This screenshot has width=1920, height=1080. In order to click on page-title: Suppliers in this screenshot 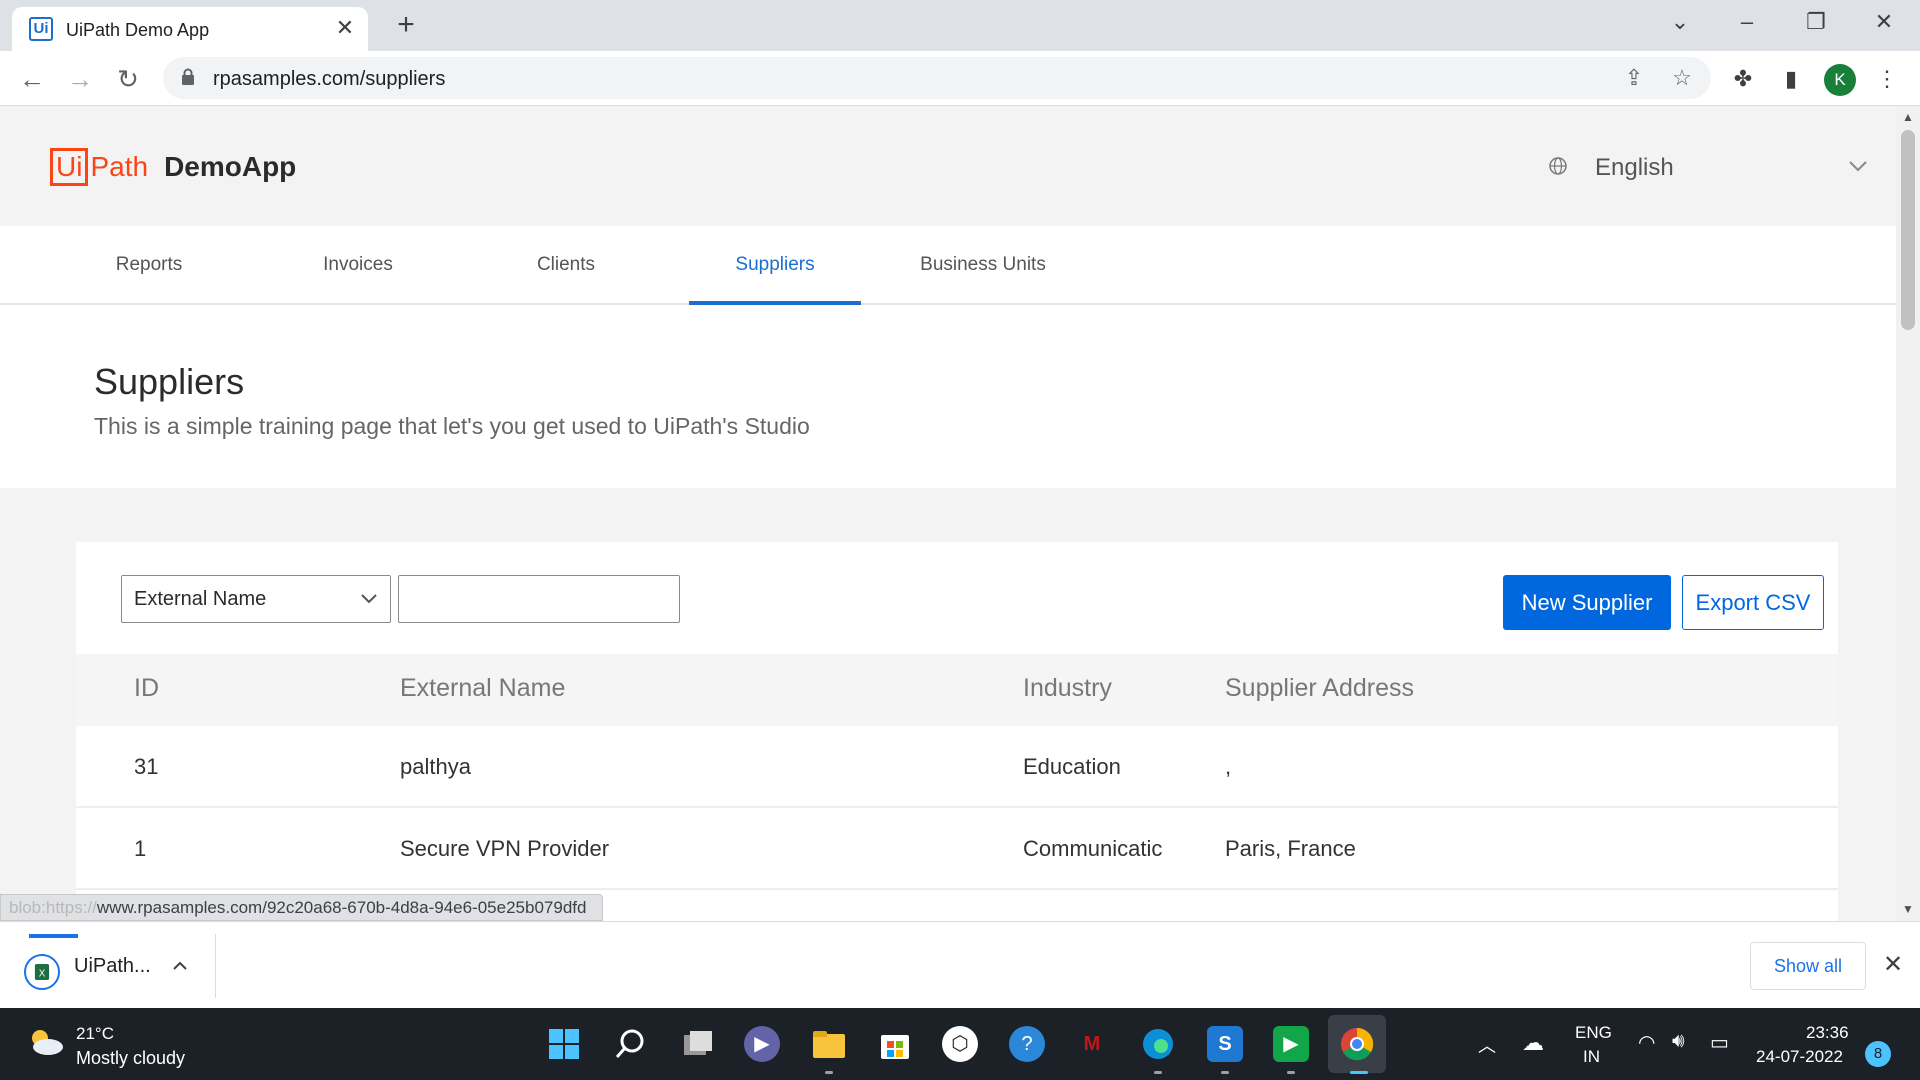, I will do `click(169, 381)`.